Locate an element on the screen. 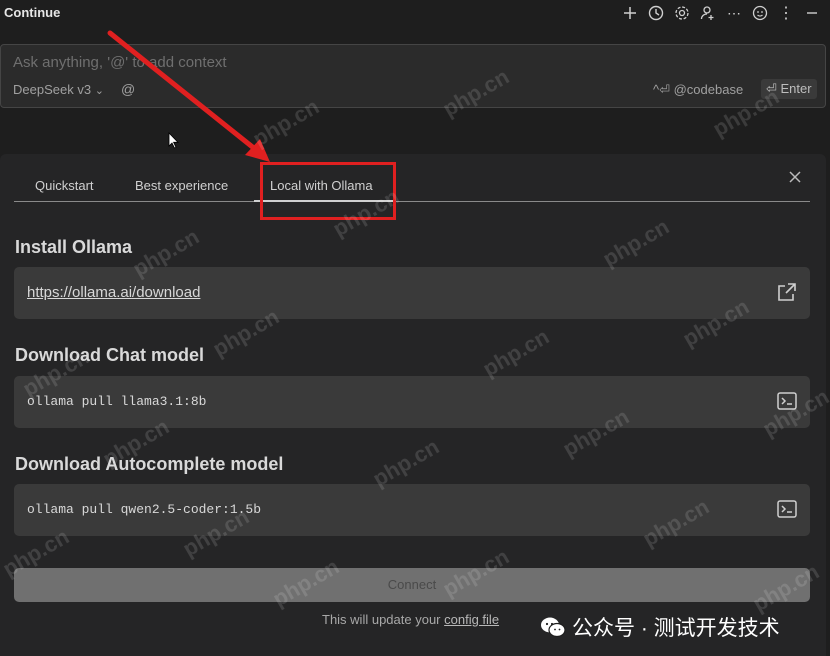  external-link-icon is located at coordinates (787, 292).